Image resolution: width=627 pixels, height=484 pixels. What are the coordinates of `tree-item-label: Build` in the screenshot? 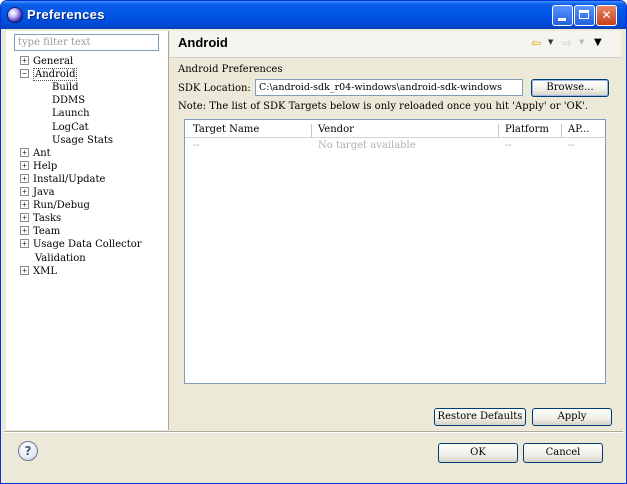 It's located at (65, 88).